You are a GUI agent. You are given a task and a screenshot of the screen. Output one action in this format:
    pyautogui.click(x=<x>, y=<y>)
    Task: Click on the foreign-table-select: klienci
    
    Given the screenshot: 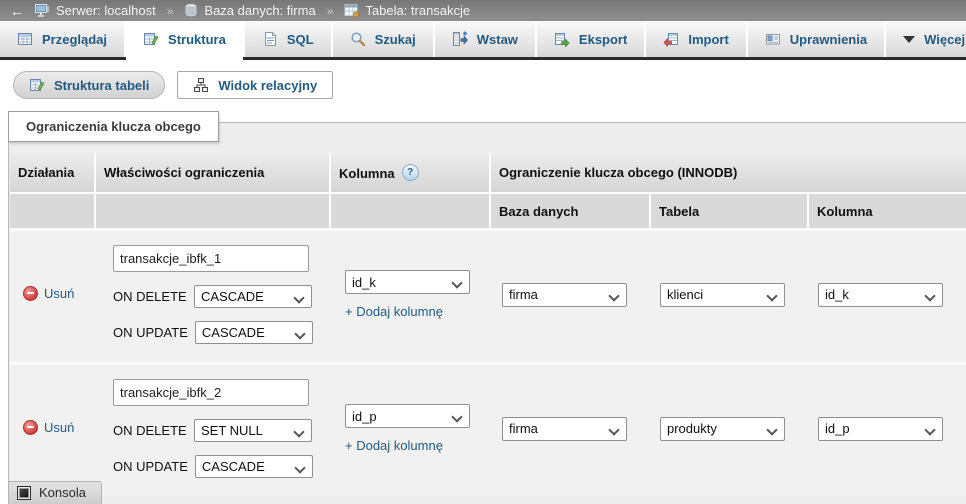 What is the action you would take?
    pyautogui.click(x=722, y=294)
    